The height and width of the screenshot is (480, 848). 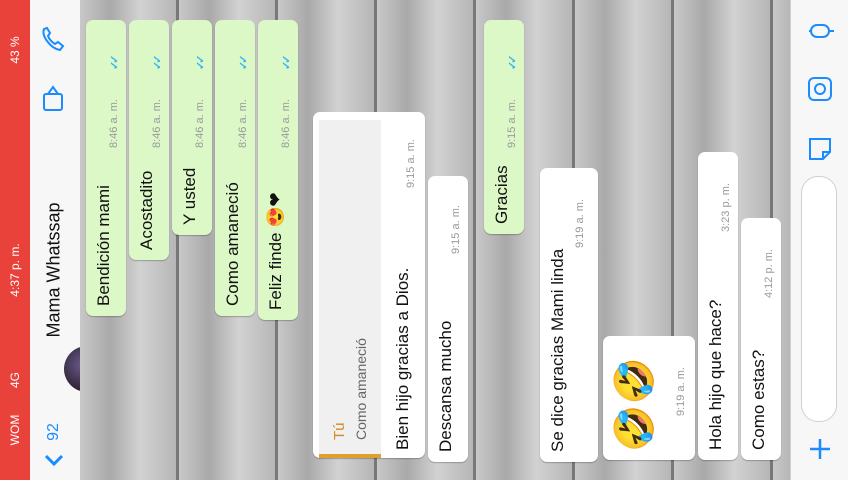 I want to click on message-bubble: Acostadito 8:46 a. m. ✓✓, so click(x=149, y=140).